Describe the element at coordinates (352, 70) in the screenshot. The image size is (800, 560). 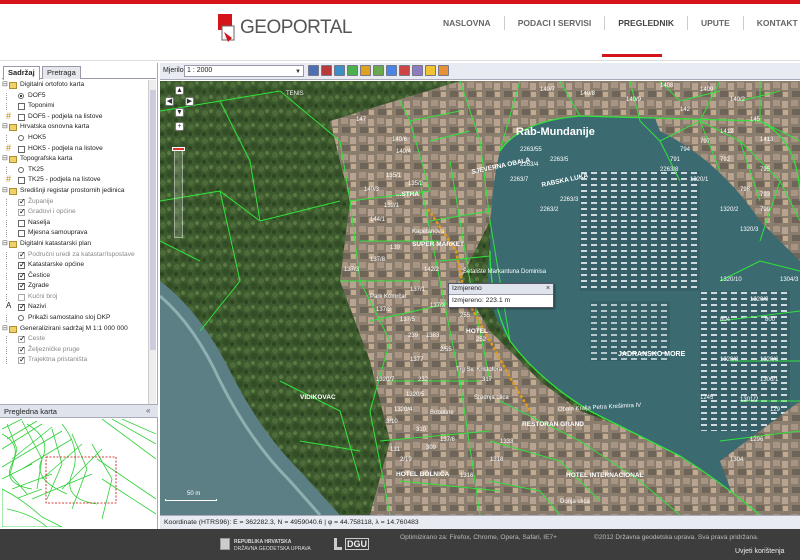
I see `back-arrow-icon` at that location.